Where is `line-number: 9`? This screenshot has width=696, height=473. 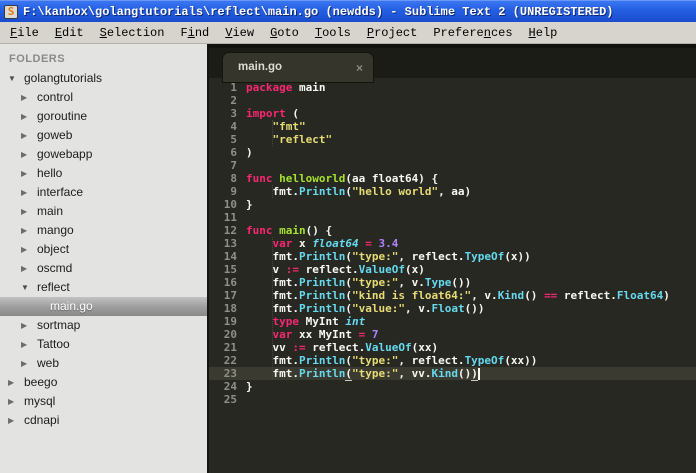
line-number: 9 is located at coordinates (223, 191).